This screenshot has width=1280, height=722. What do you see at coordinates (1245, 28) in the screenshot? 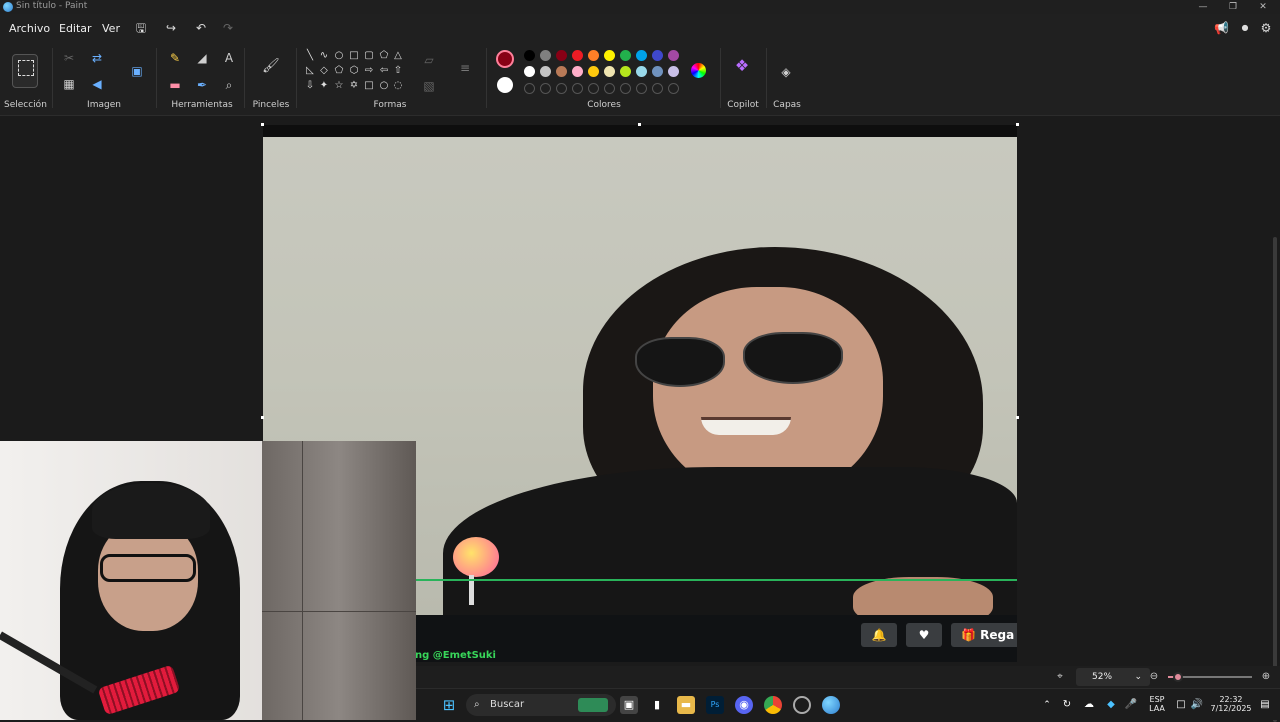
I see `account-icon: ●` at bounding box center [1245, 28].